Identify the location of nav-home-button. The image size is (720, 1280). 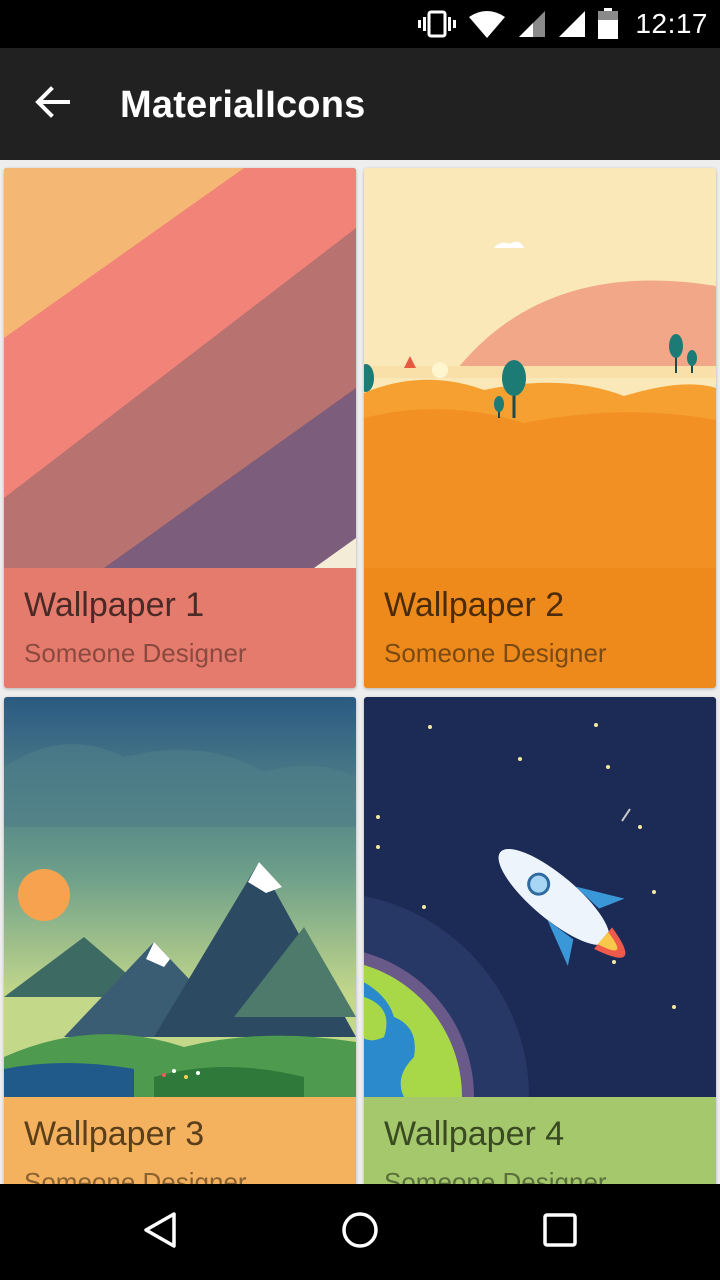
(360, 1232).